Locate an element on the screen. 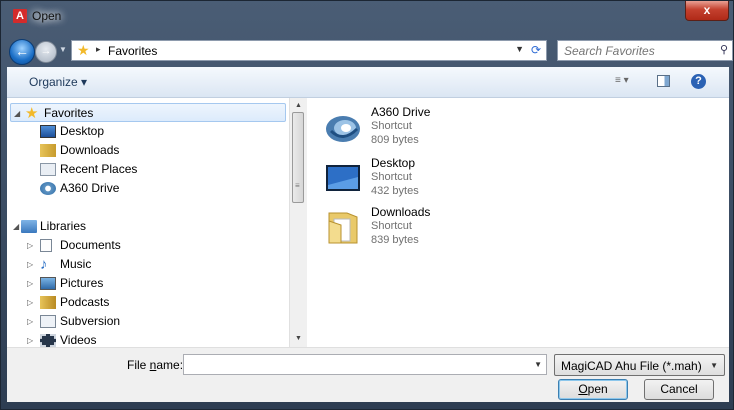  command-toolbar: Organize ▾ ≡ ▾ ? is located at coordinates (368, 82).